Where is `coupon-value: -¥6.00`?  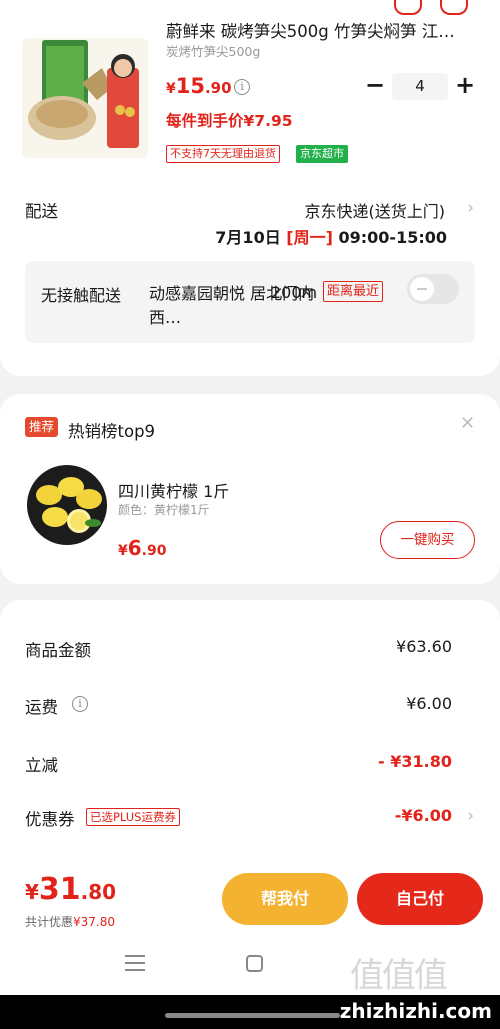
coupon-value: -¥6.00 is located at coordinates (423, 815).